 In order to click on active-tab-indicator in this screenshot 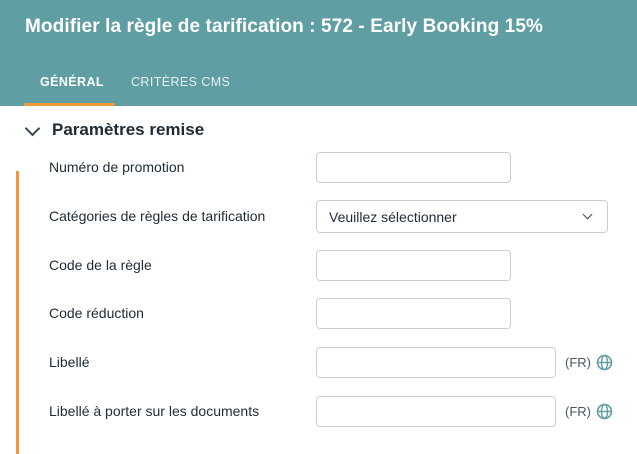, I will do `click(69, 104)`.